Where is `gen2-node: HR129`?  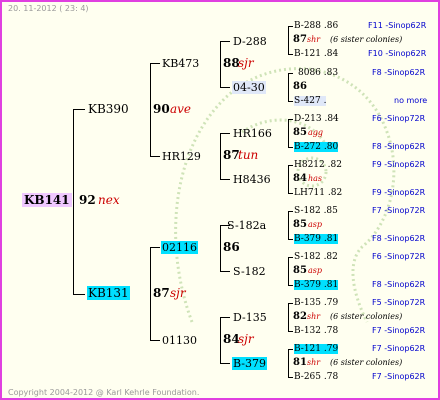 gen2-node: HR129 is located at coordinates (181, 156).